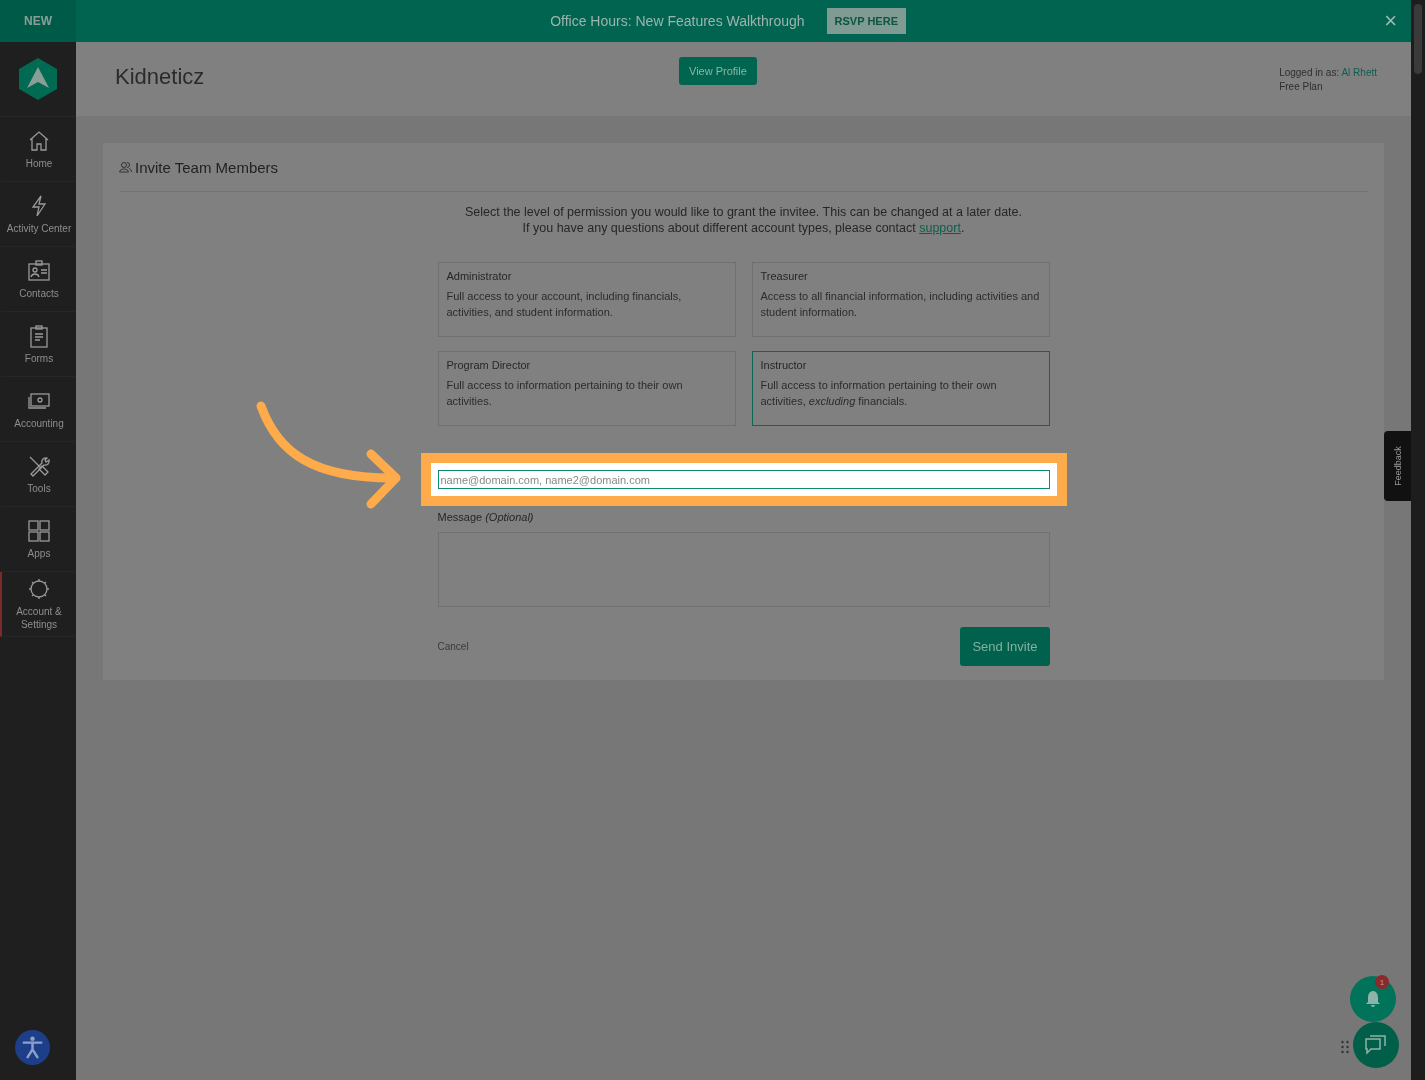 Image resolution: width=1425 pixels, height=1080 pixels. What do you see at coordinates (1418, 39) in the screenshot?
I see `scrollbar-thumb` at bounding box center [1418, 39].